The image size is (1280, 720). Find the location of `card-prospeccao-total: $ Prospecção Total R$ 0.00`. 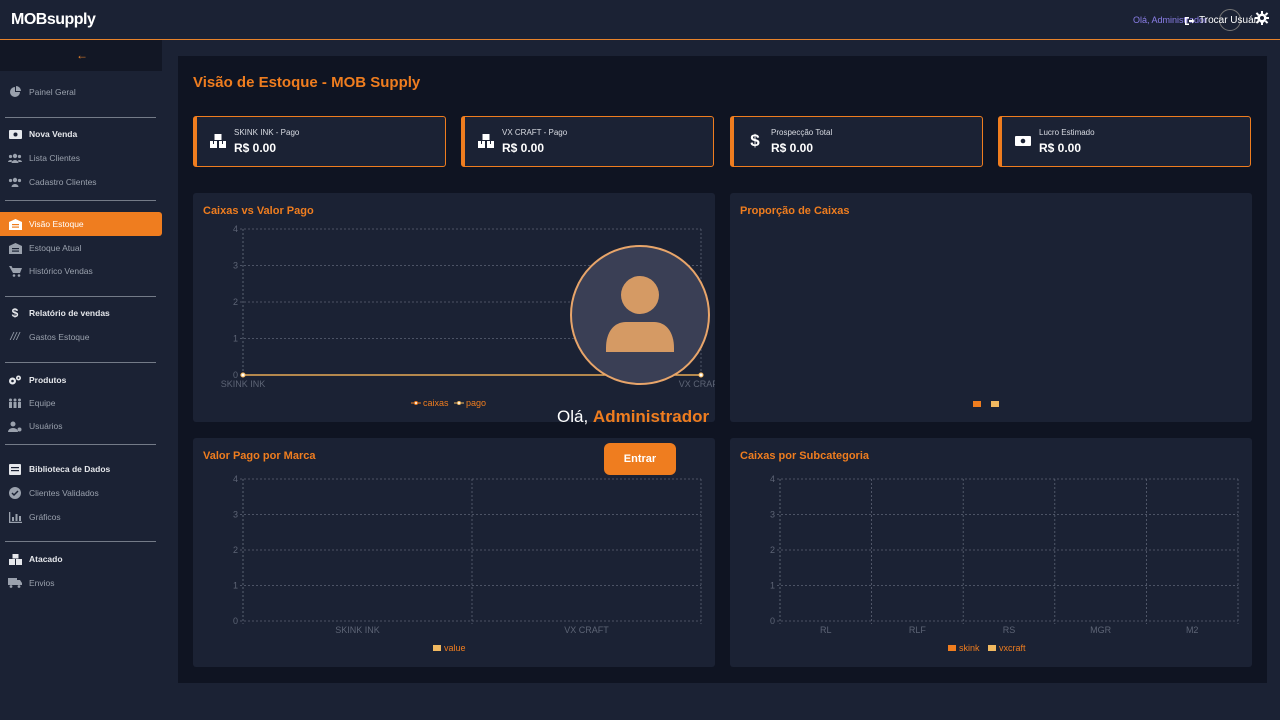

card-prospeccao-total: $ Prospecção Total R$ 0.00 is located at coordinates (856, 141).